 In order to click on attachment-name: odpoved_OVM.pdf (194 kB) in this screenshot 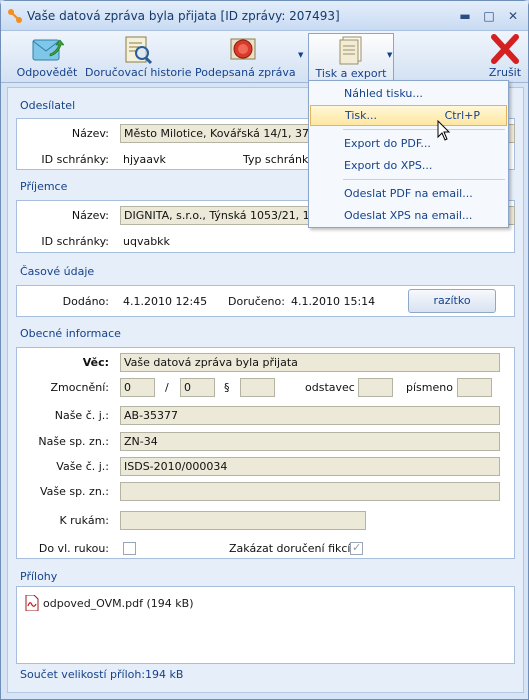, I will do `click(118, 603)`.